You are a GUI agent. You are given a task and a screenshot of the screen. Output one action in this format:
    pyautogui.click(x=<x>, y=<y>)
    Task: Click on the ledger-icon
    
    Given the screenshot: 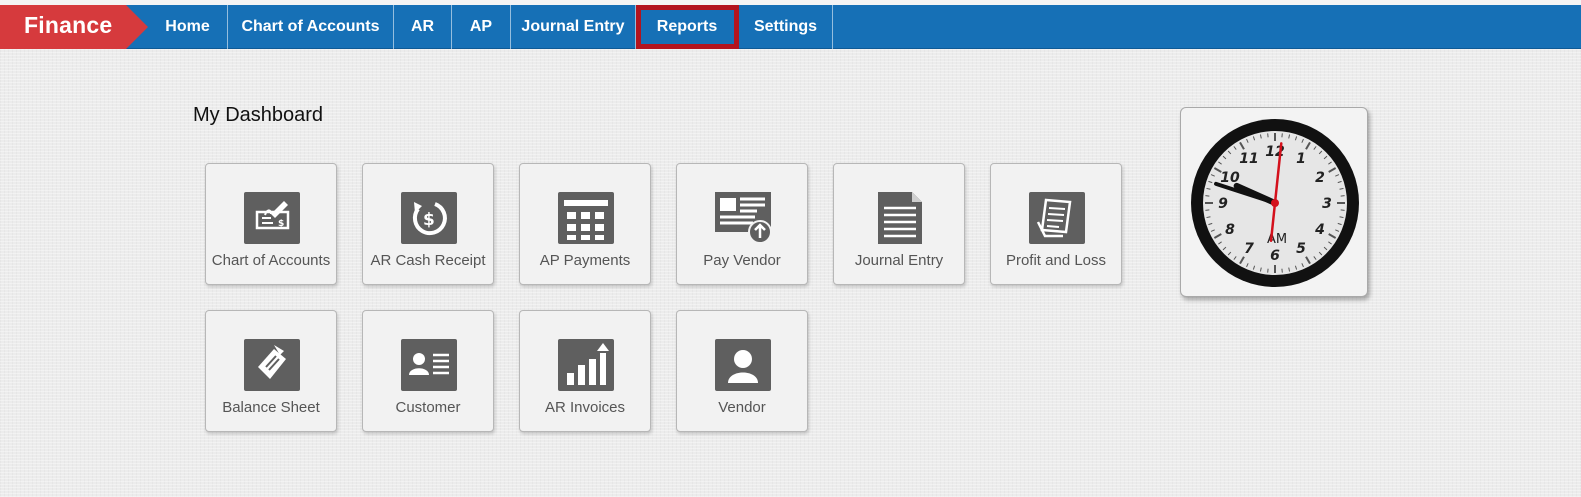 What is the action you would take?
    pyautogui.click(x=1057, y=218)
    